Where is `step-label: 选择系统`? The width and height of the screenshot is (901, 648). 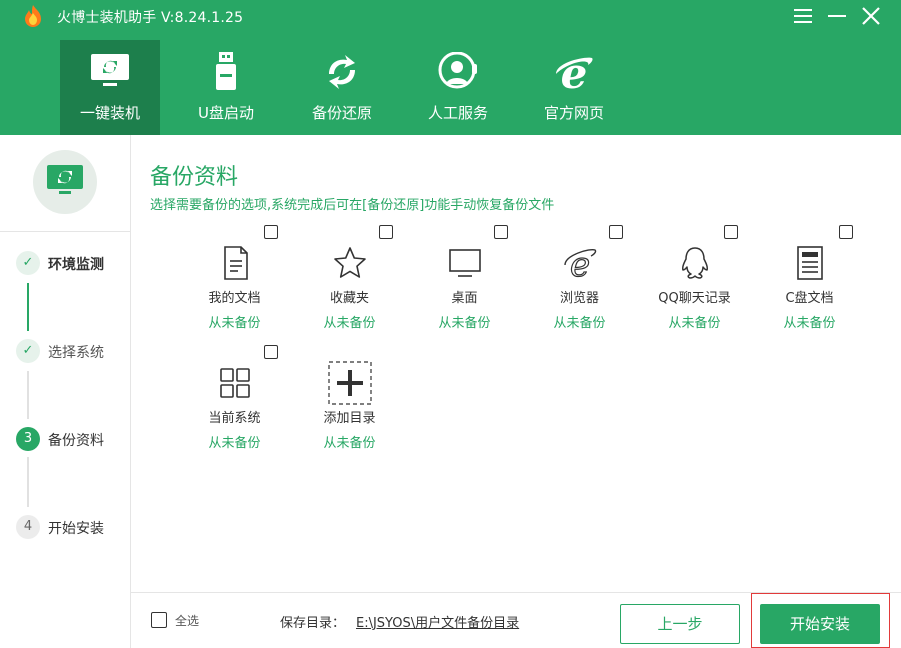 step-label: 选择系统 is located at coordinates (76, 353).